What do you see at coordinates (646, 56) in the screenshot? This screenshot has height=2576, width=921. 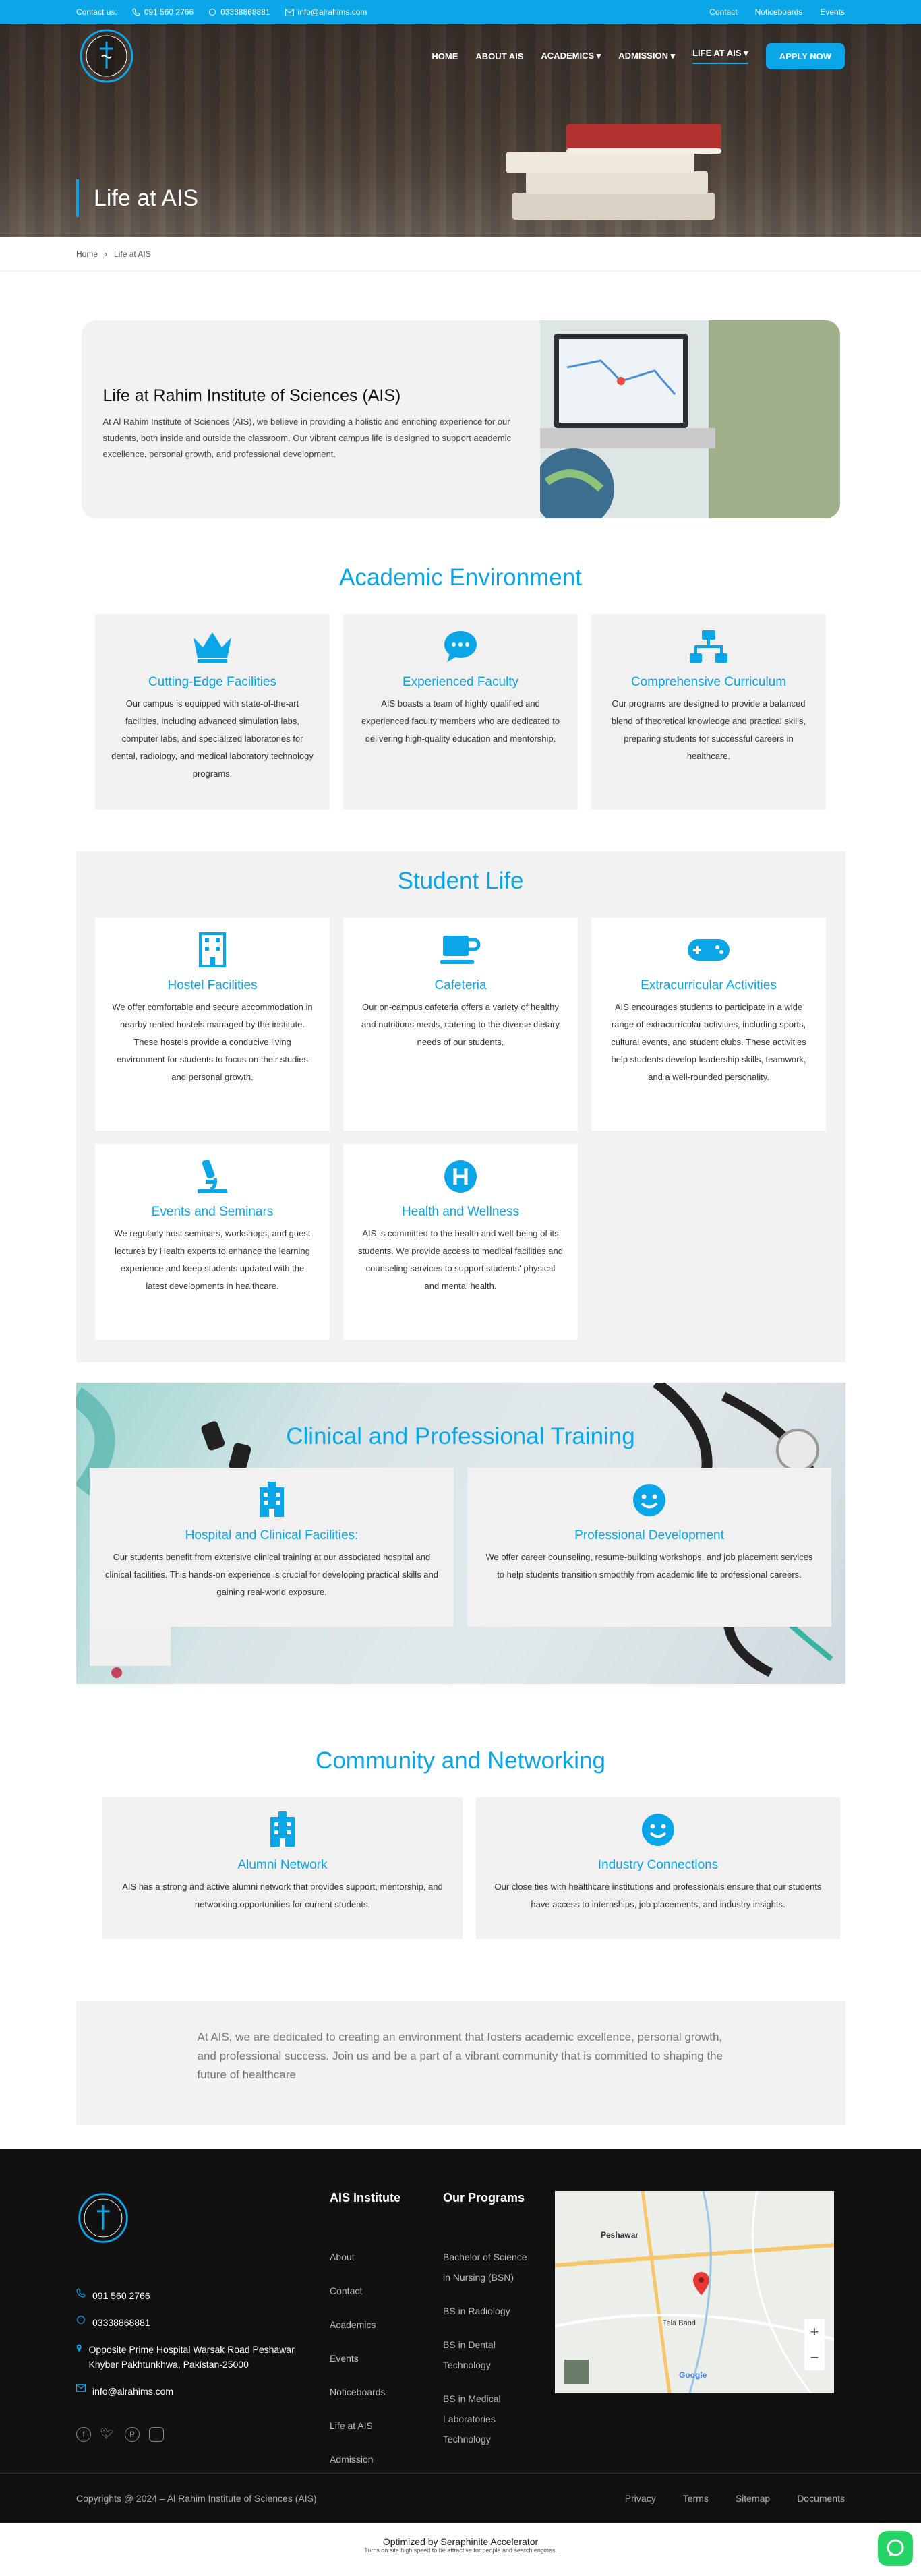 I see `menu-admission: ADMISSION ▾` at bounding box center [646, 56].